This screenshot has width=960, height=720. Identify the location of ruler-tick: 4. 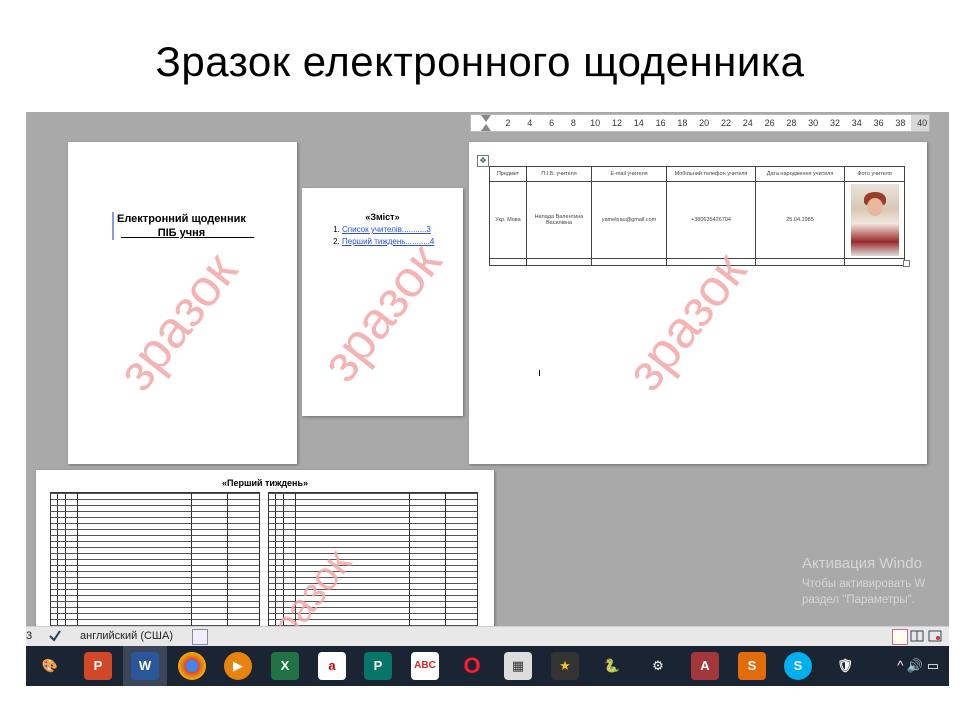
(530, 123).